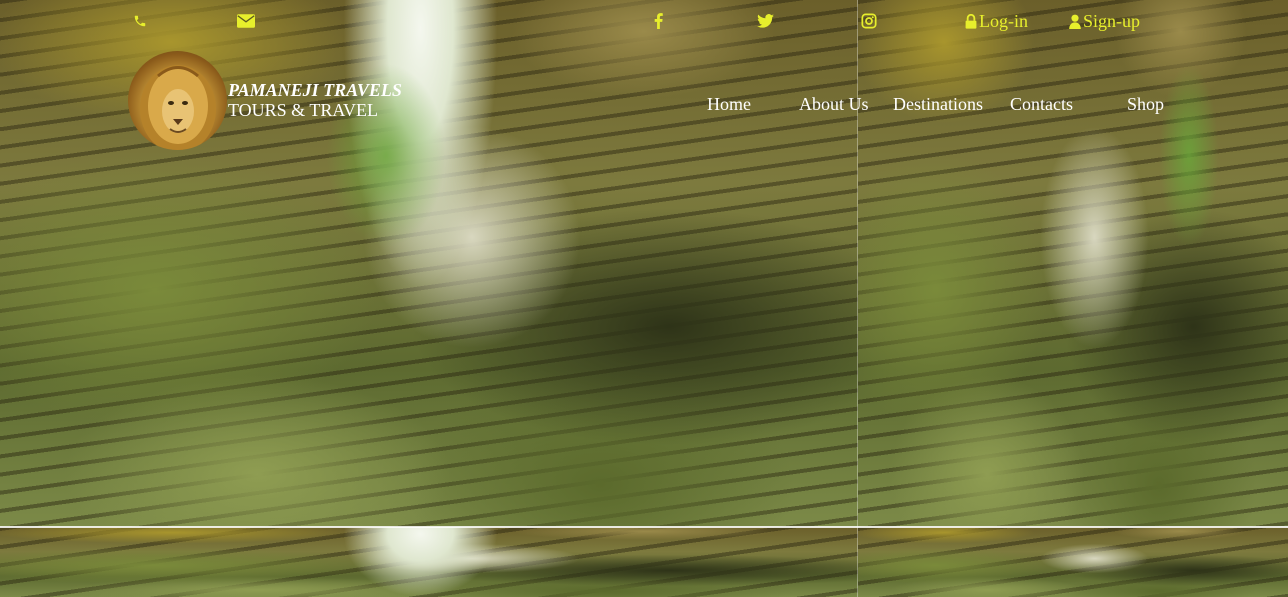 Image resolution: width=1288 pixels, height=597 pixels. Describe the element at coordinates (658, 21) in the screenshot. I see `facebook-icon` at that location.